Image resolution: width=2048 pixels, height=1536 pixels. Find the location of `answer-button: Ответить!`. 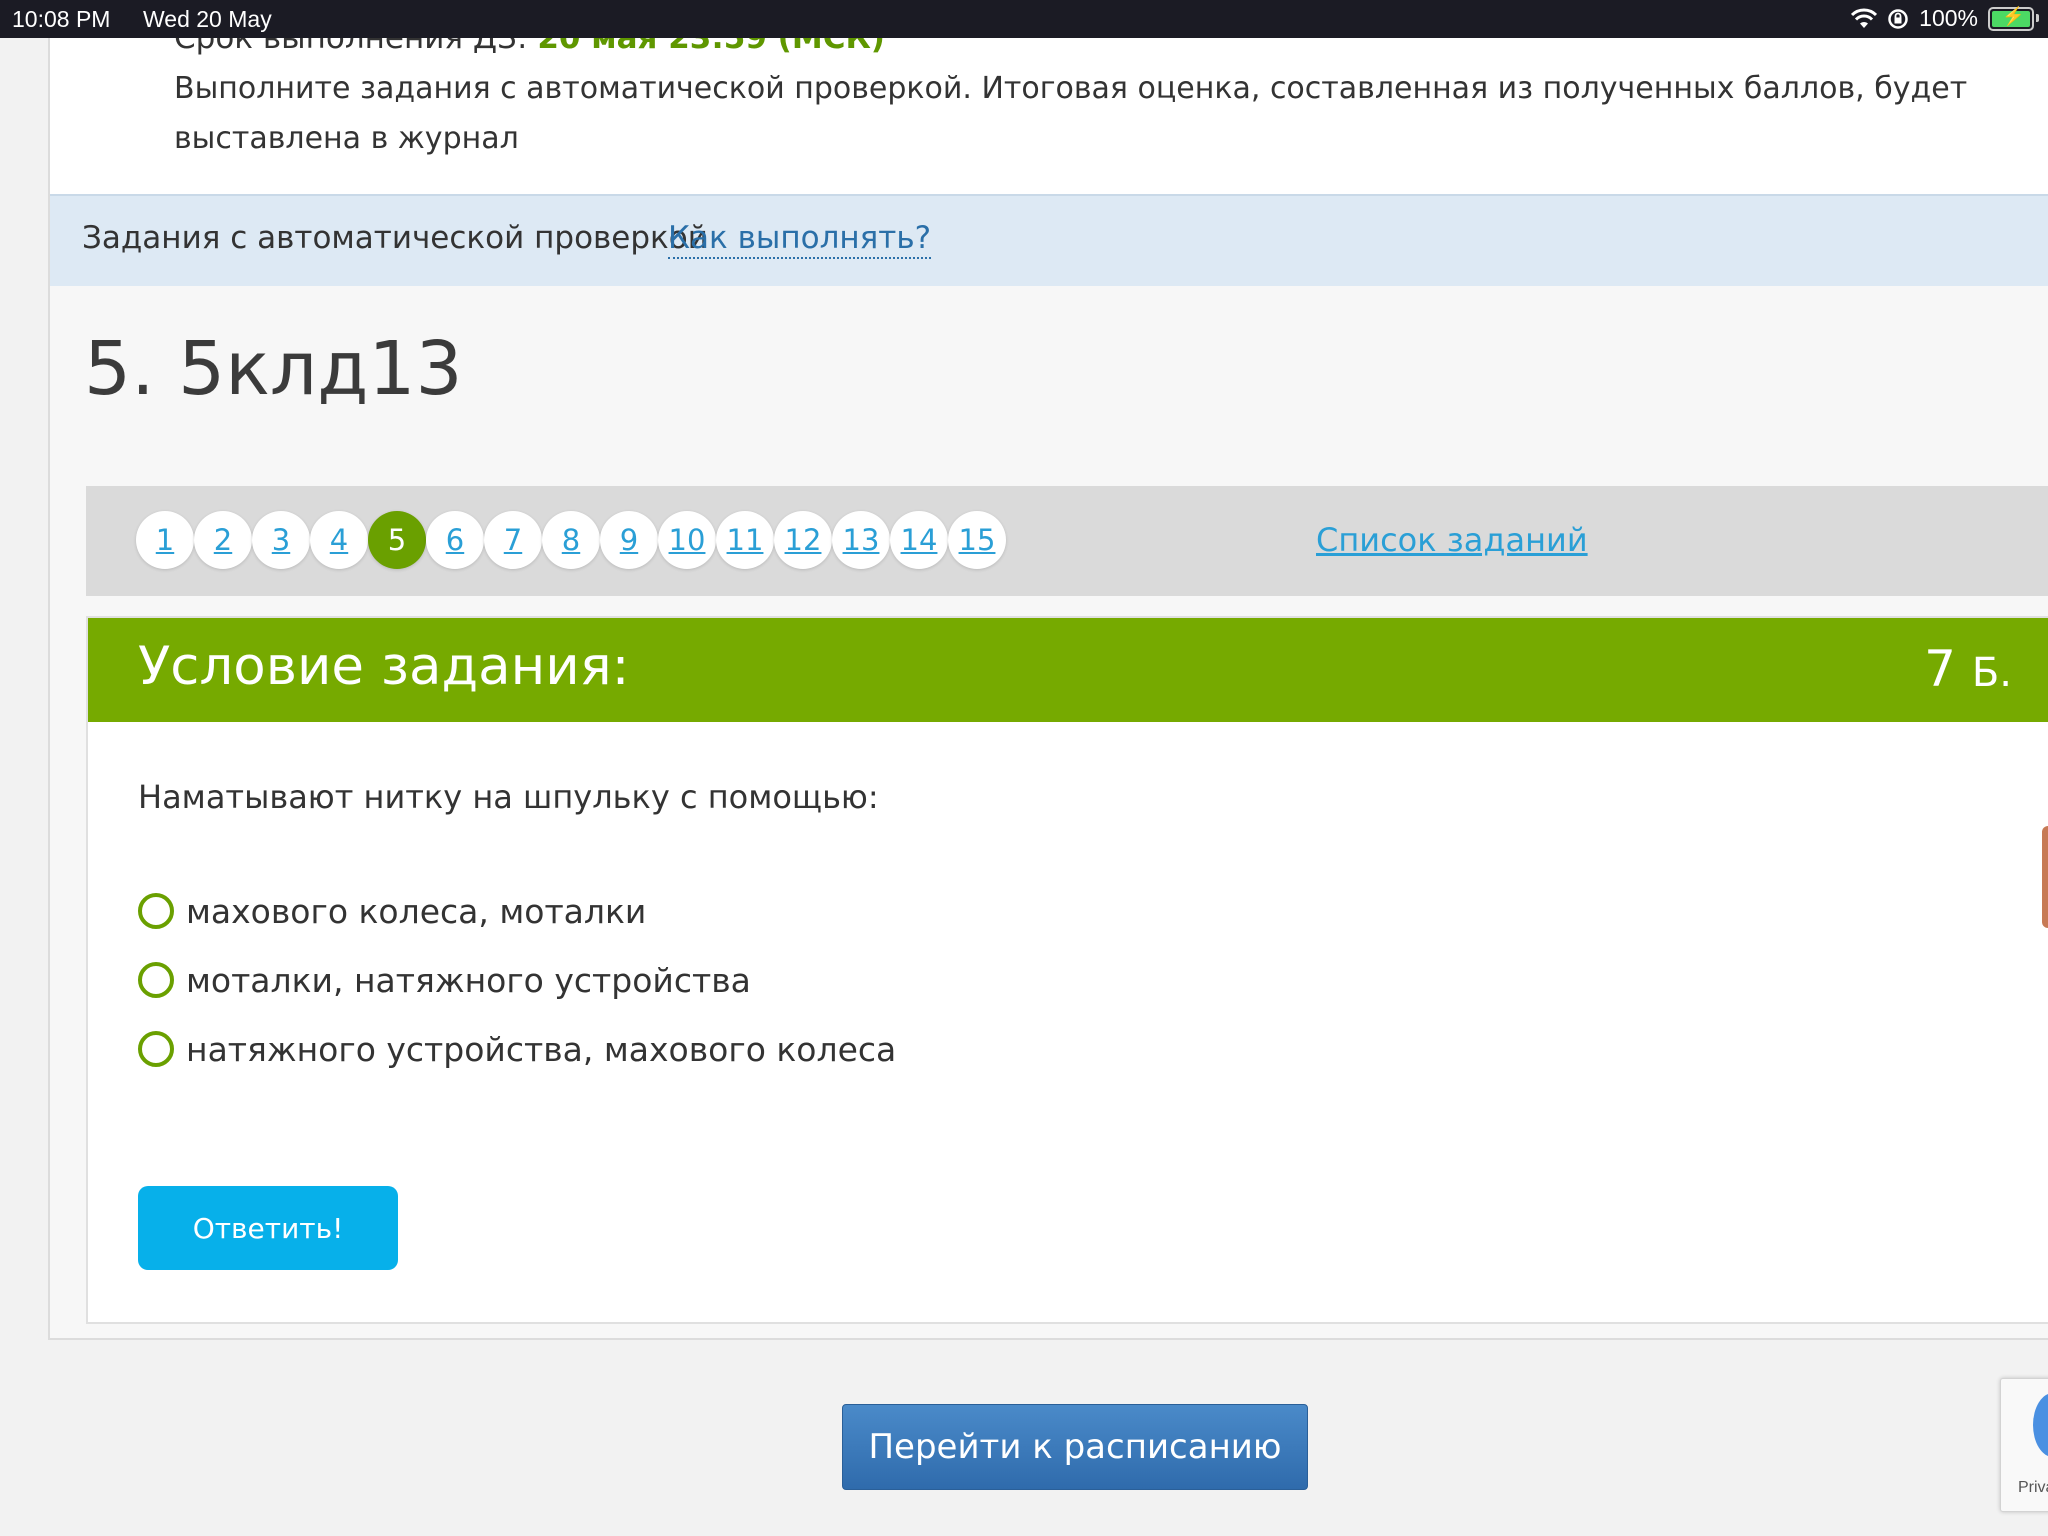

answer-button: Ответить! is located at coordinates (268, 1228).